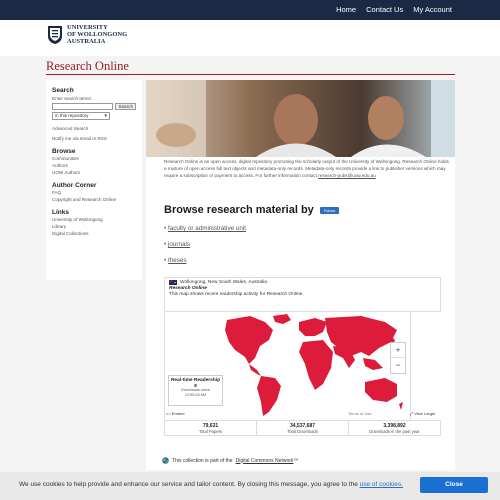 The width and height of the screenshot is (500, 500). What do you see at coordinates (432, 9) in the screenshot?
I see `nav-account-link: My Account` at bounding box center [432, 9].